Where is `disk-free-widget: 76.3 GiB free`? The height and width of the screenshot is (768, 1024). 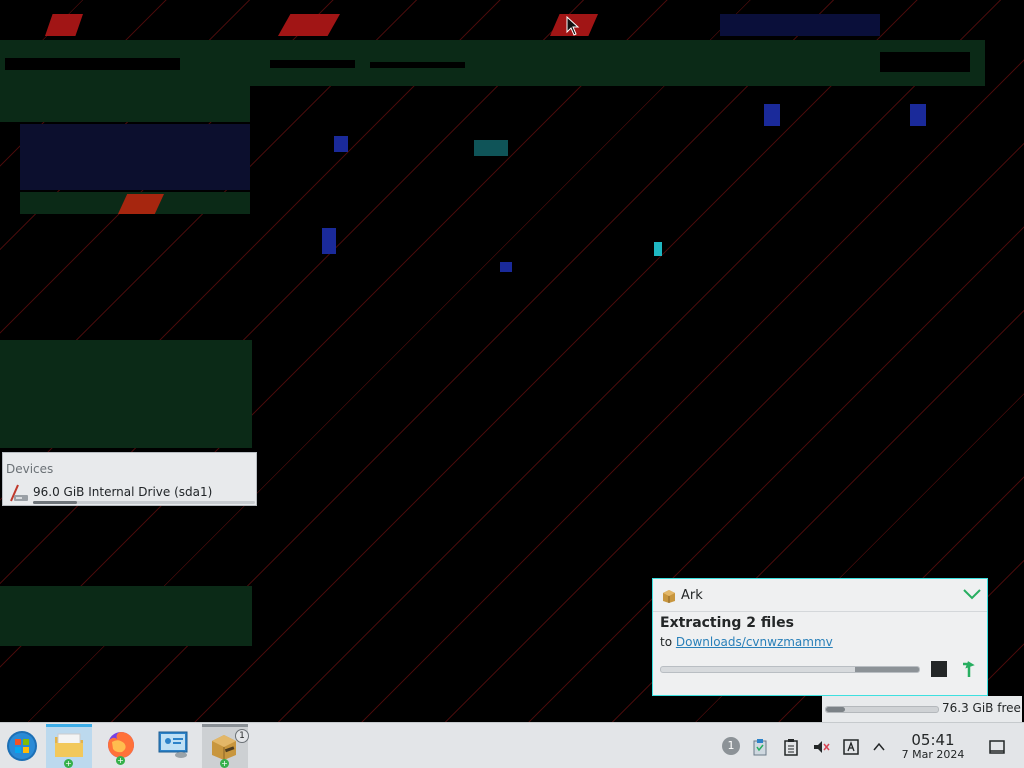 disk-free-widget: 76.3 GiB free is located at coordinates (922, 709).